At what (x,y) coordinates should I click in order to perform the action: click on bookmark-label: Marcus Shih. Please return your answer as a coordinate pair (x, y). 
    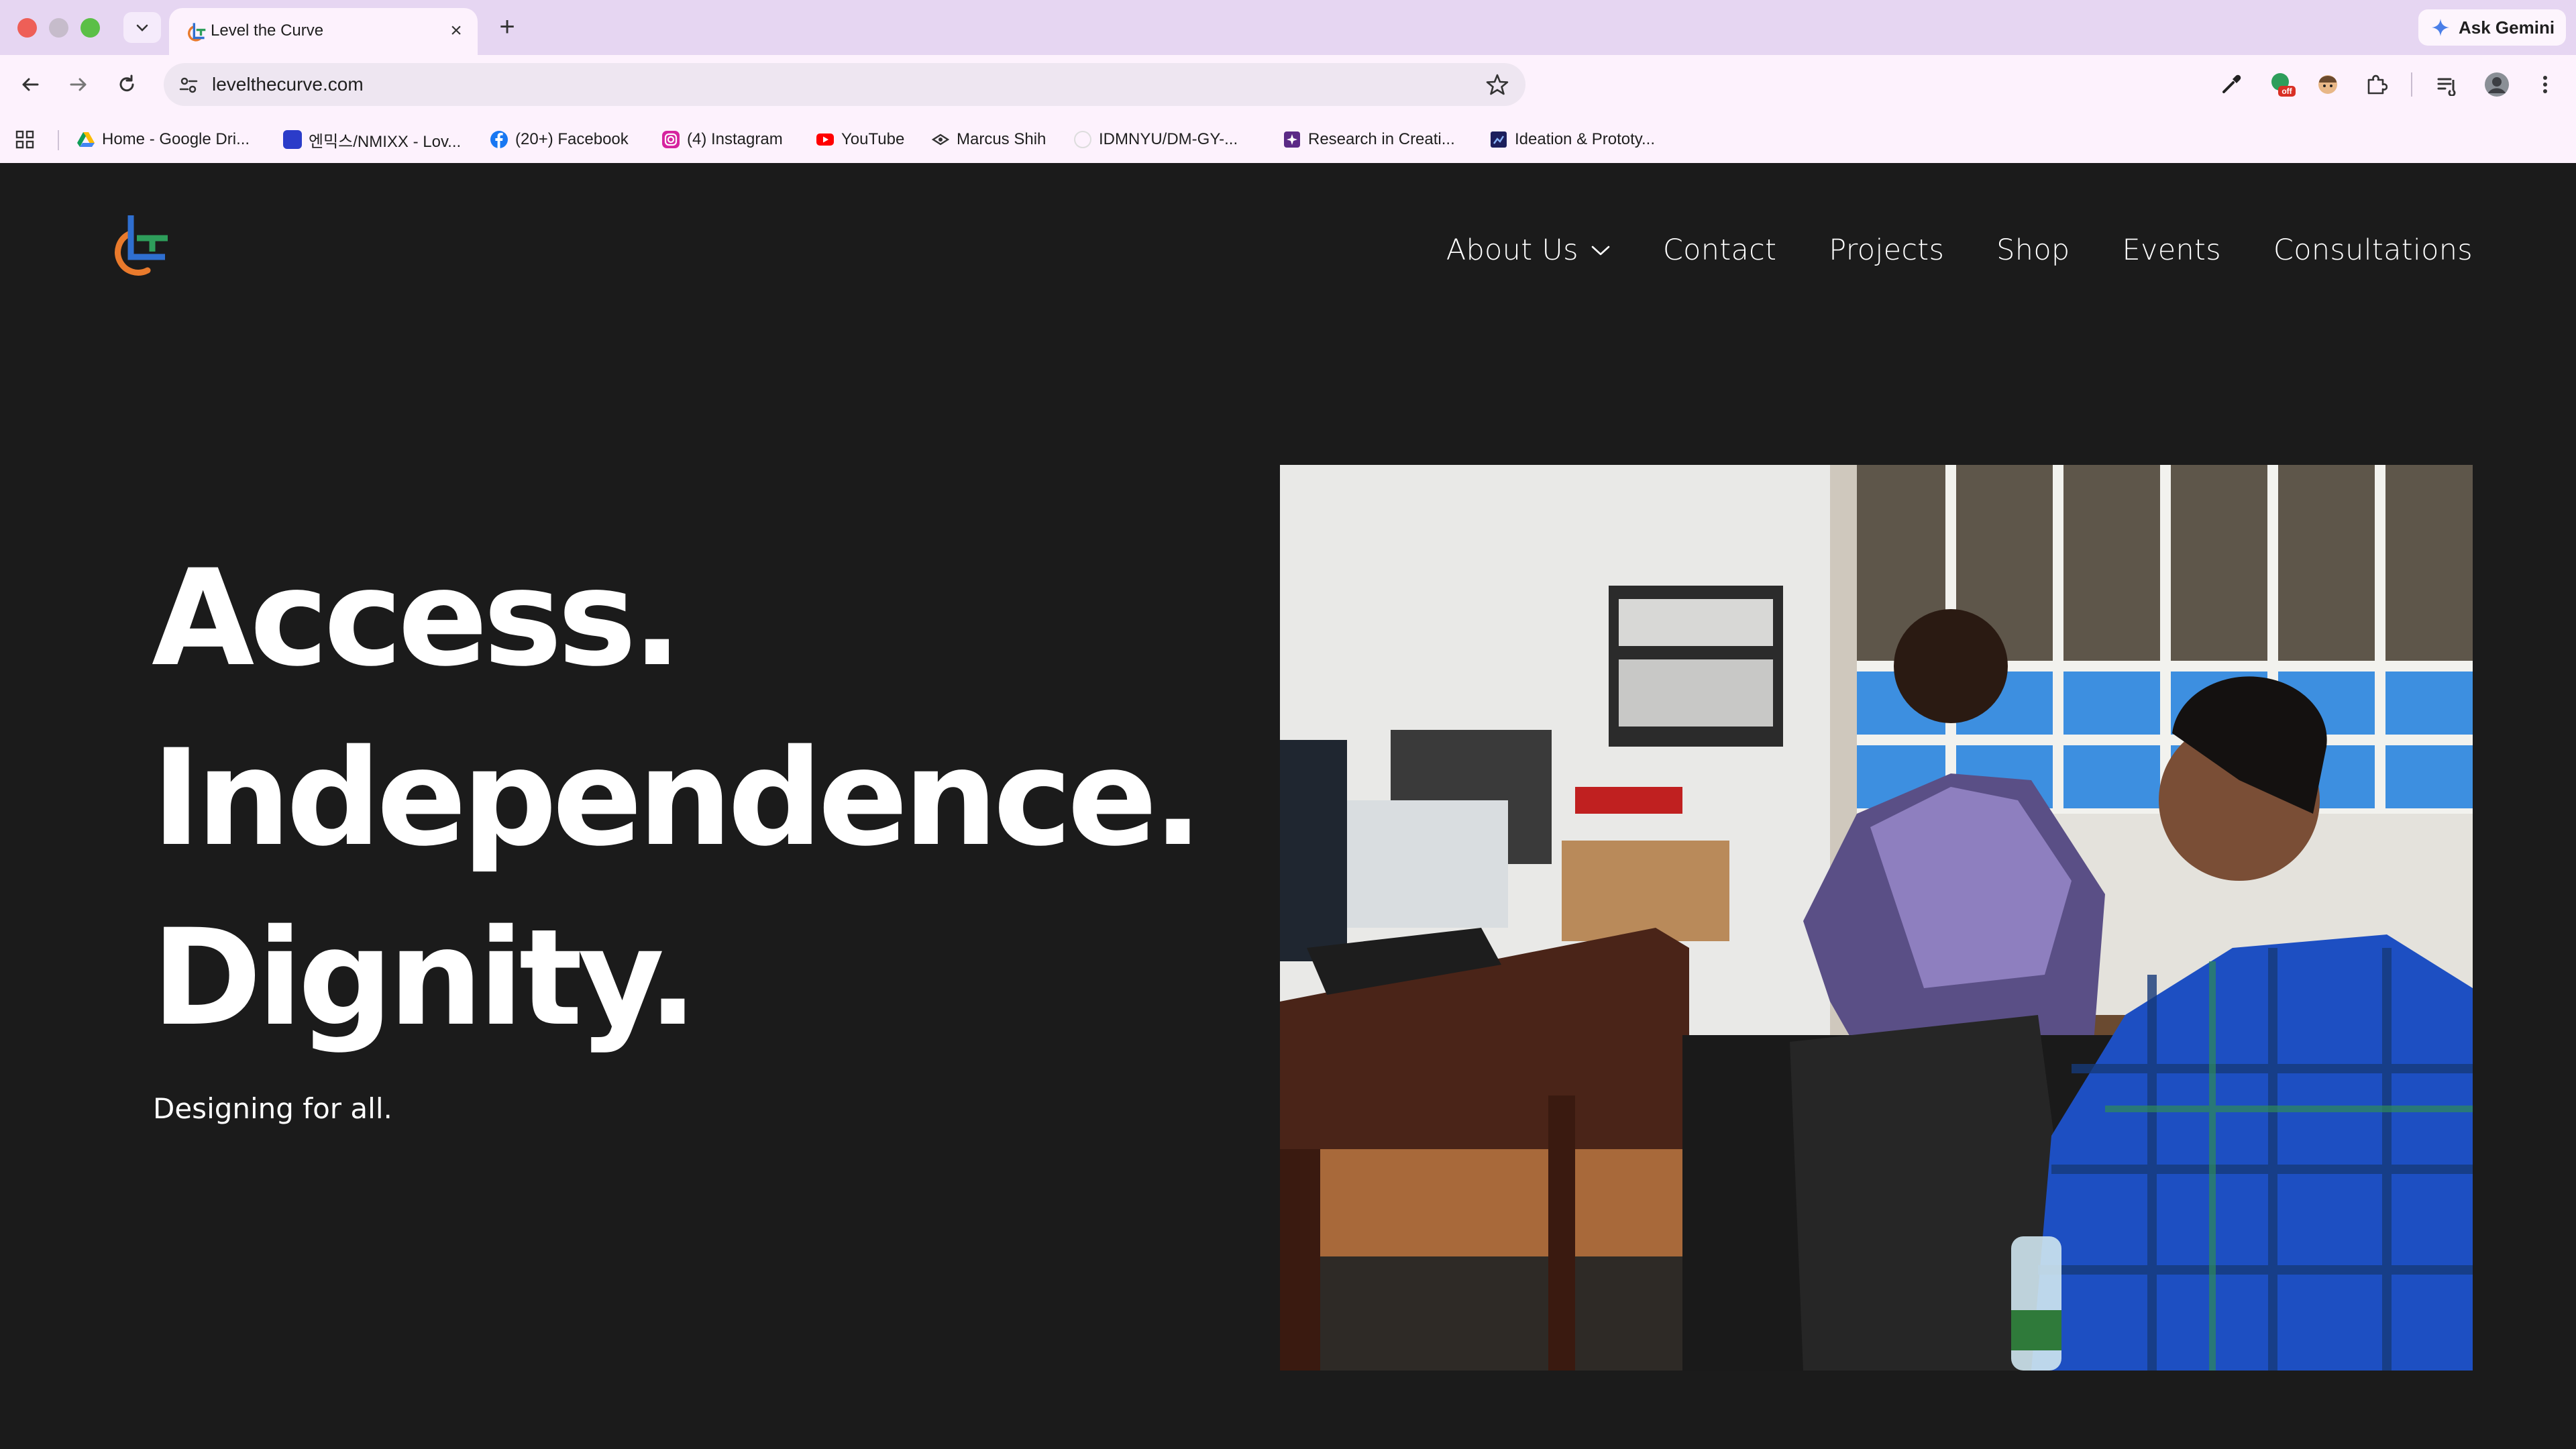
    Looking at the image, I should click on (1001, 139).